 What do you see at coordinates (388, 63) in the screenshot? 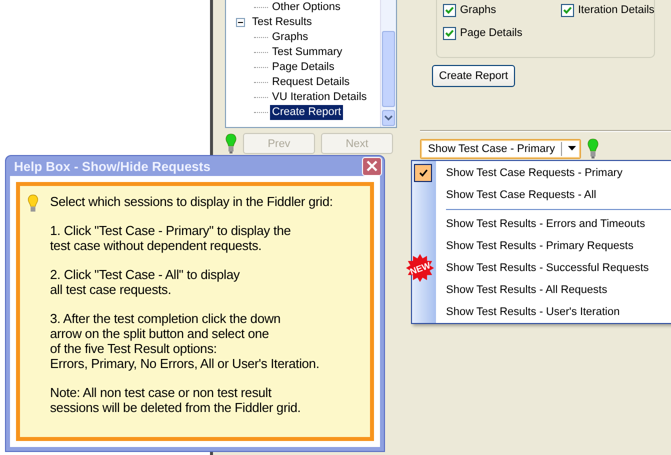
I see `scrollbar` at bounding box center [388, 63].